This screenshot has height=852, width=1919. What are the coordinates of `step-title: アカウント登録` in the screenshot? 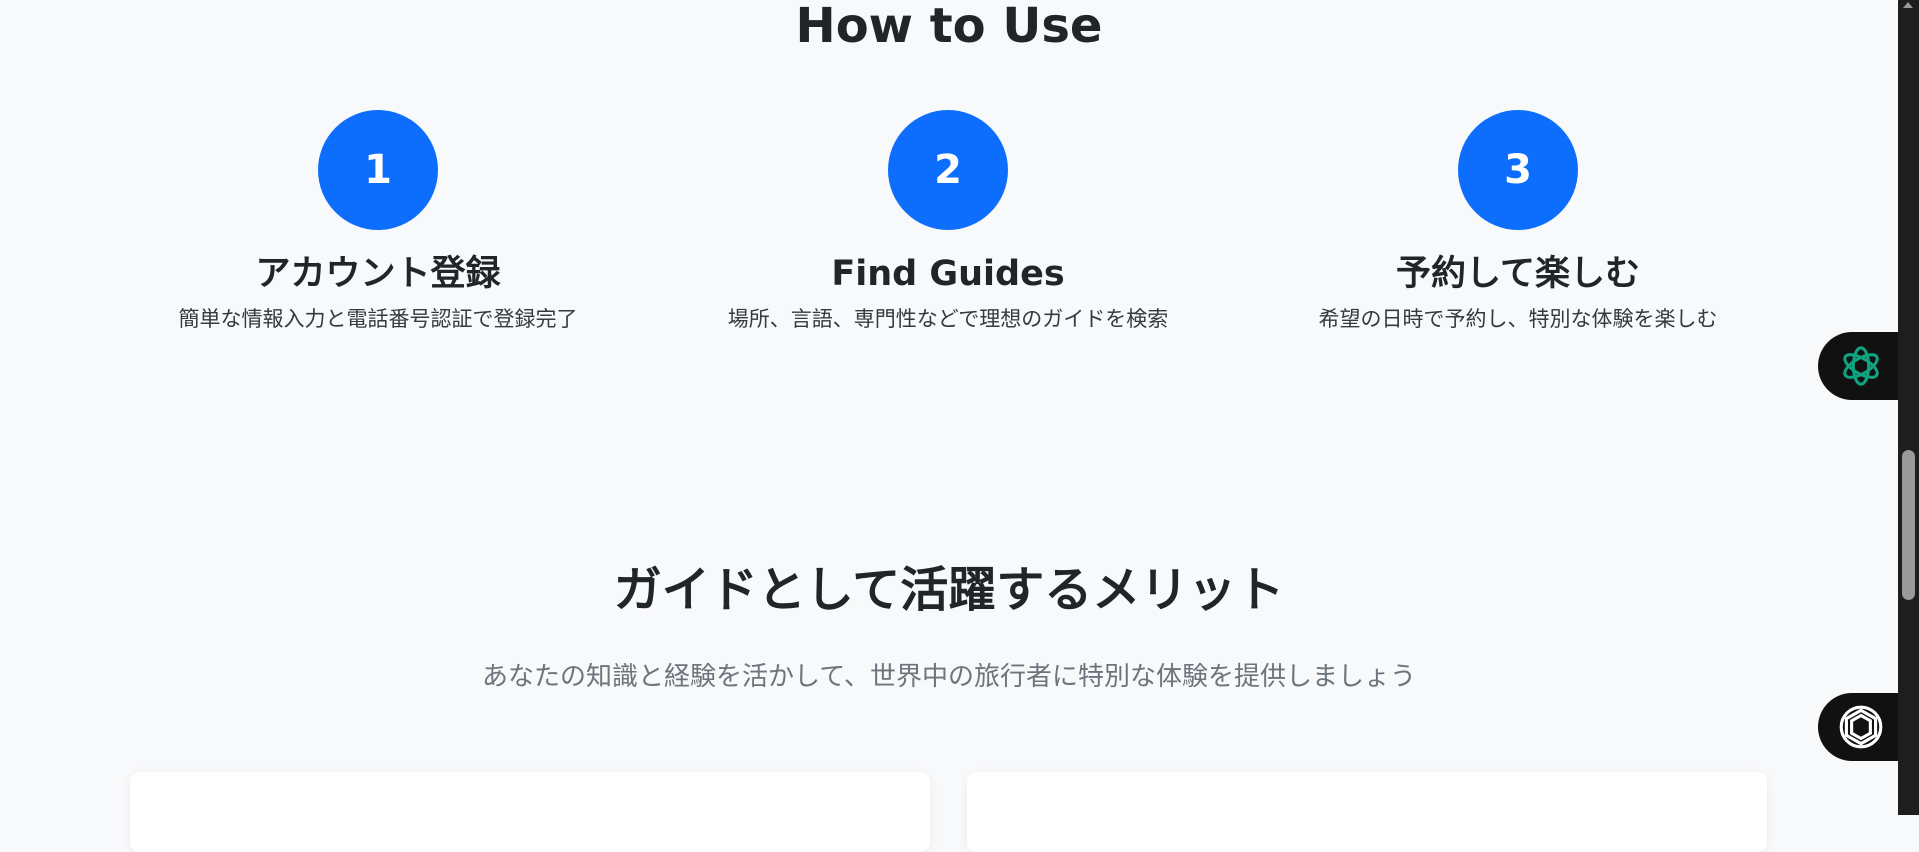 It's located at (378, 274).